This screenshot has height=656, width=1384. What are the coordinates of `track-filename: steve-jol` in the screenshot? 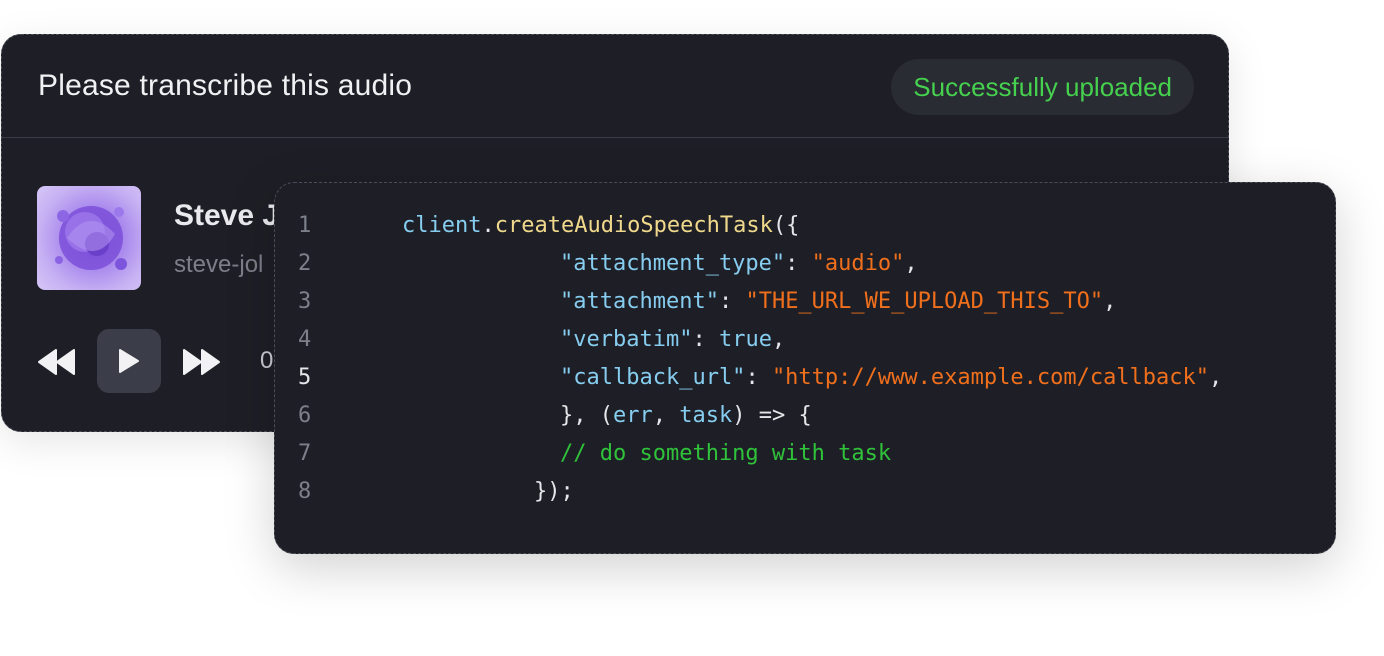 It's located at (219, 264).